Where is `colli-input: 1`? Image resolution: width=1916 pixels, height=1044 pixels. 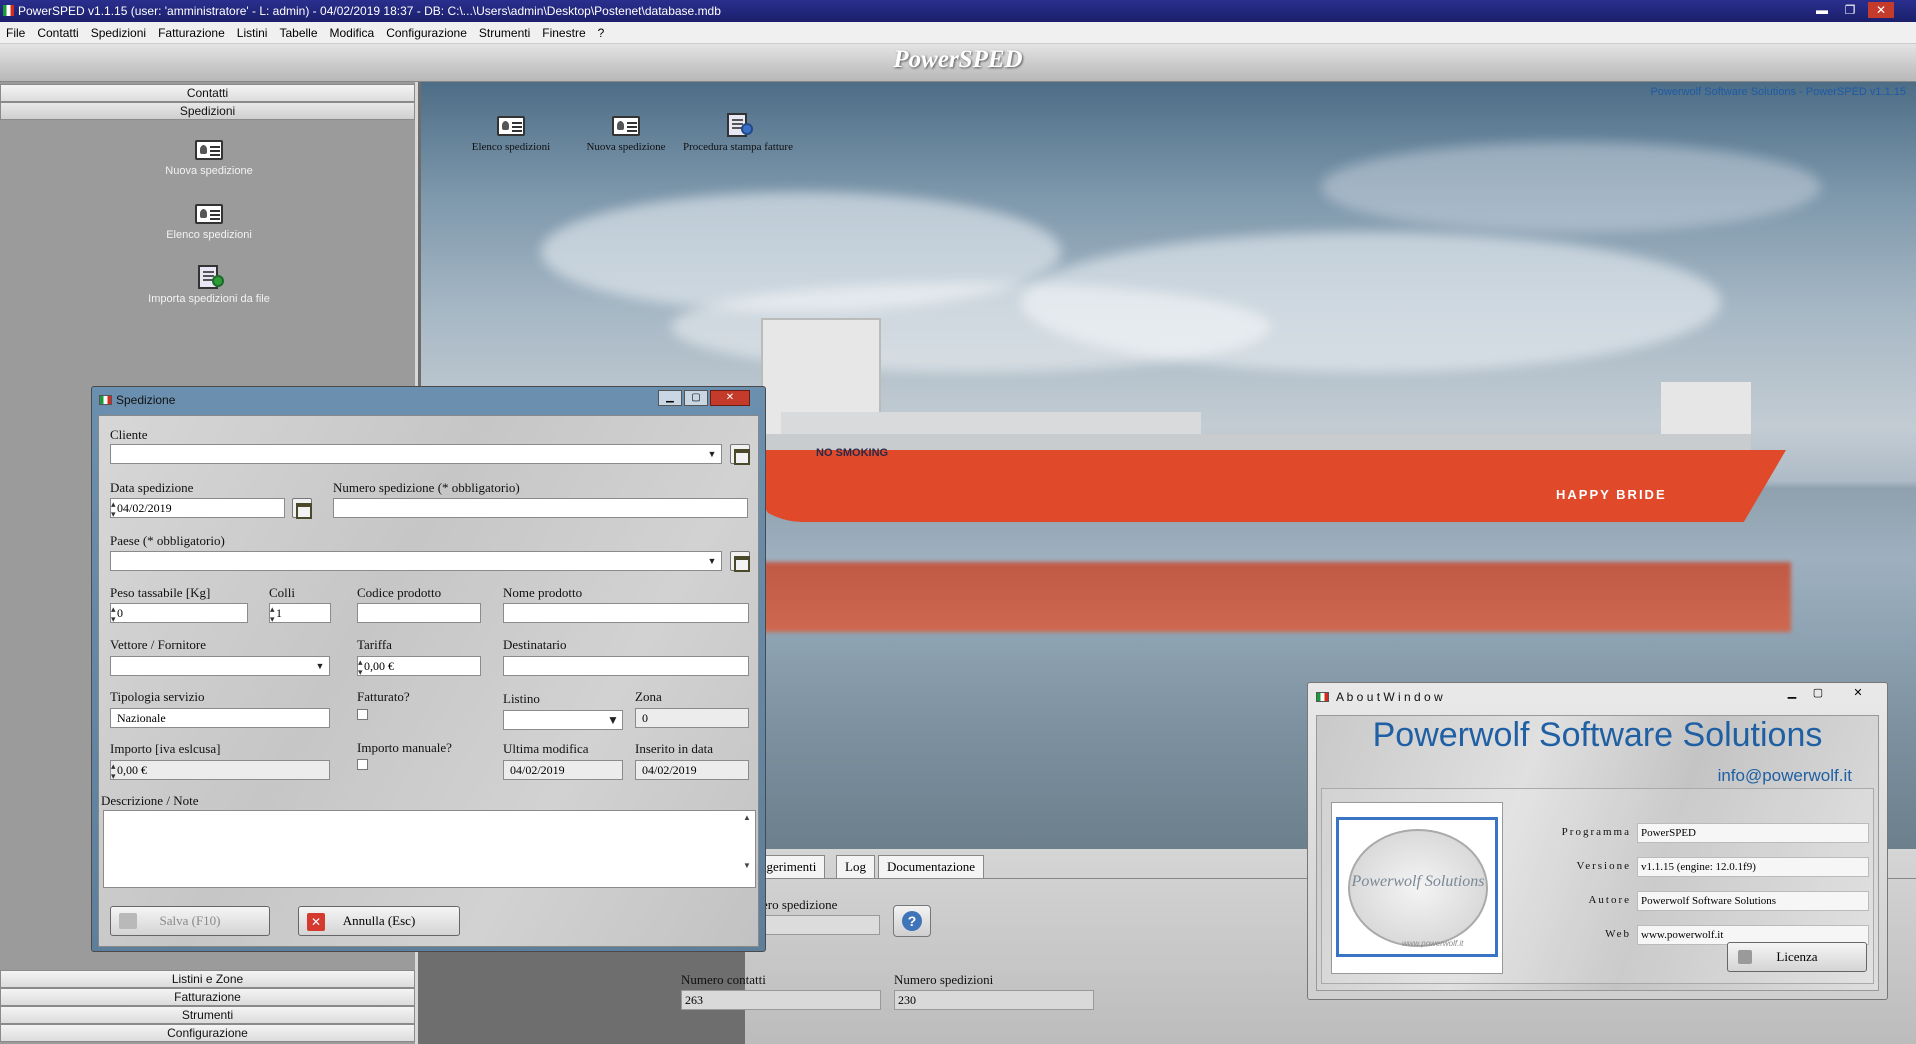
colli-input: 1 is located at coordinates (300, 613).